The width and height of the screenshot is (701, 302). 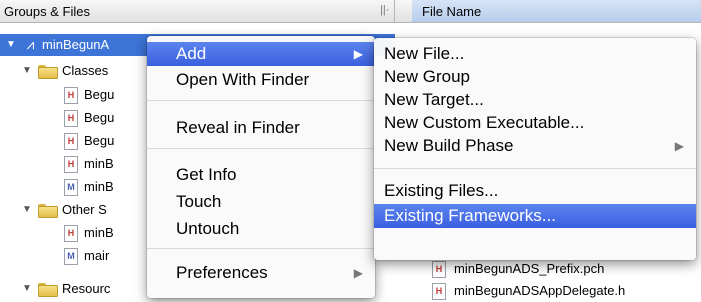 I want to click on file-label: mair, so click(x=97, y=255).